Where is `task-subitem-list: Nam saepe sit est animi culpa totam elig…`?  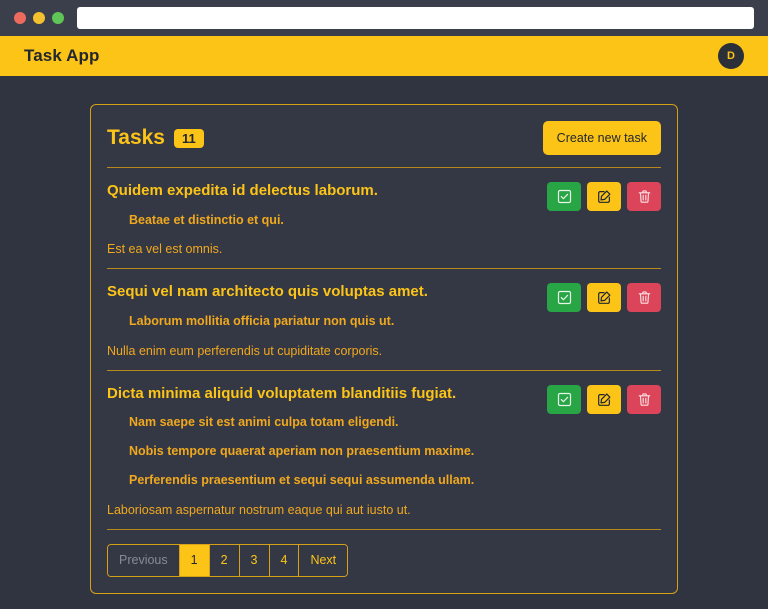
task-subitem-list: Nam saepe sit est animi culpa totam elig… is located at coordinates (321, 451).